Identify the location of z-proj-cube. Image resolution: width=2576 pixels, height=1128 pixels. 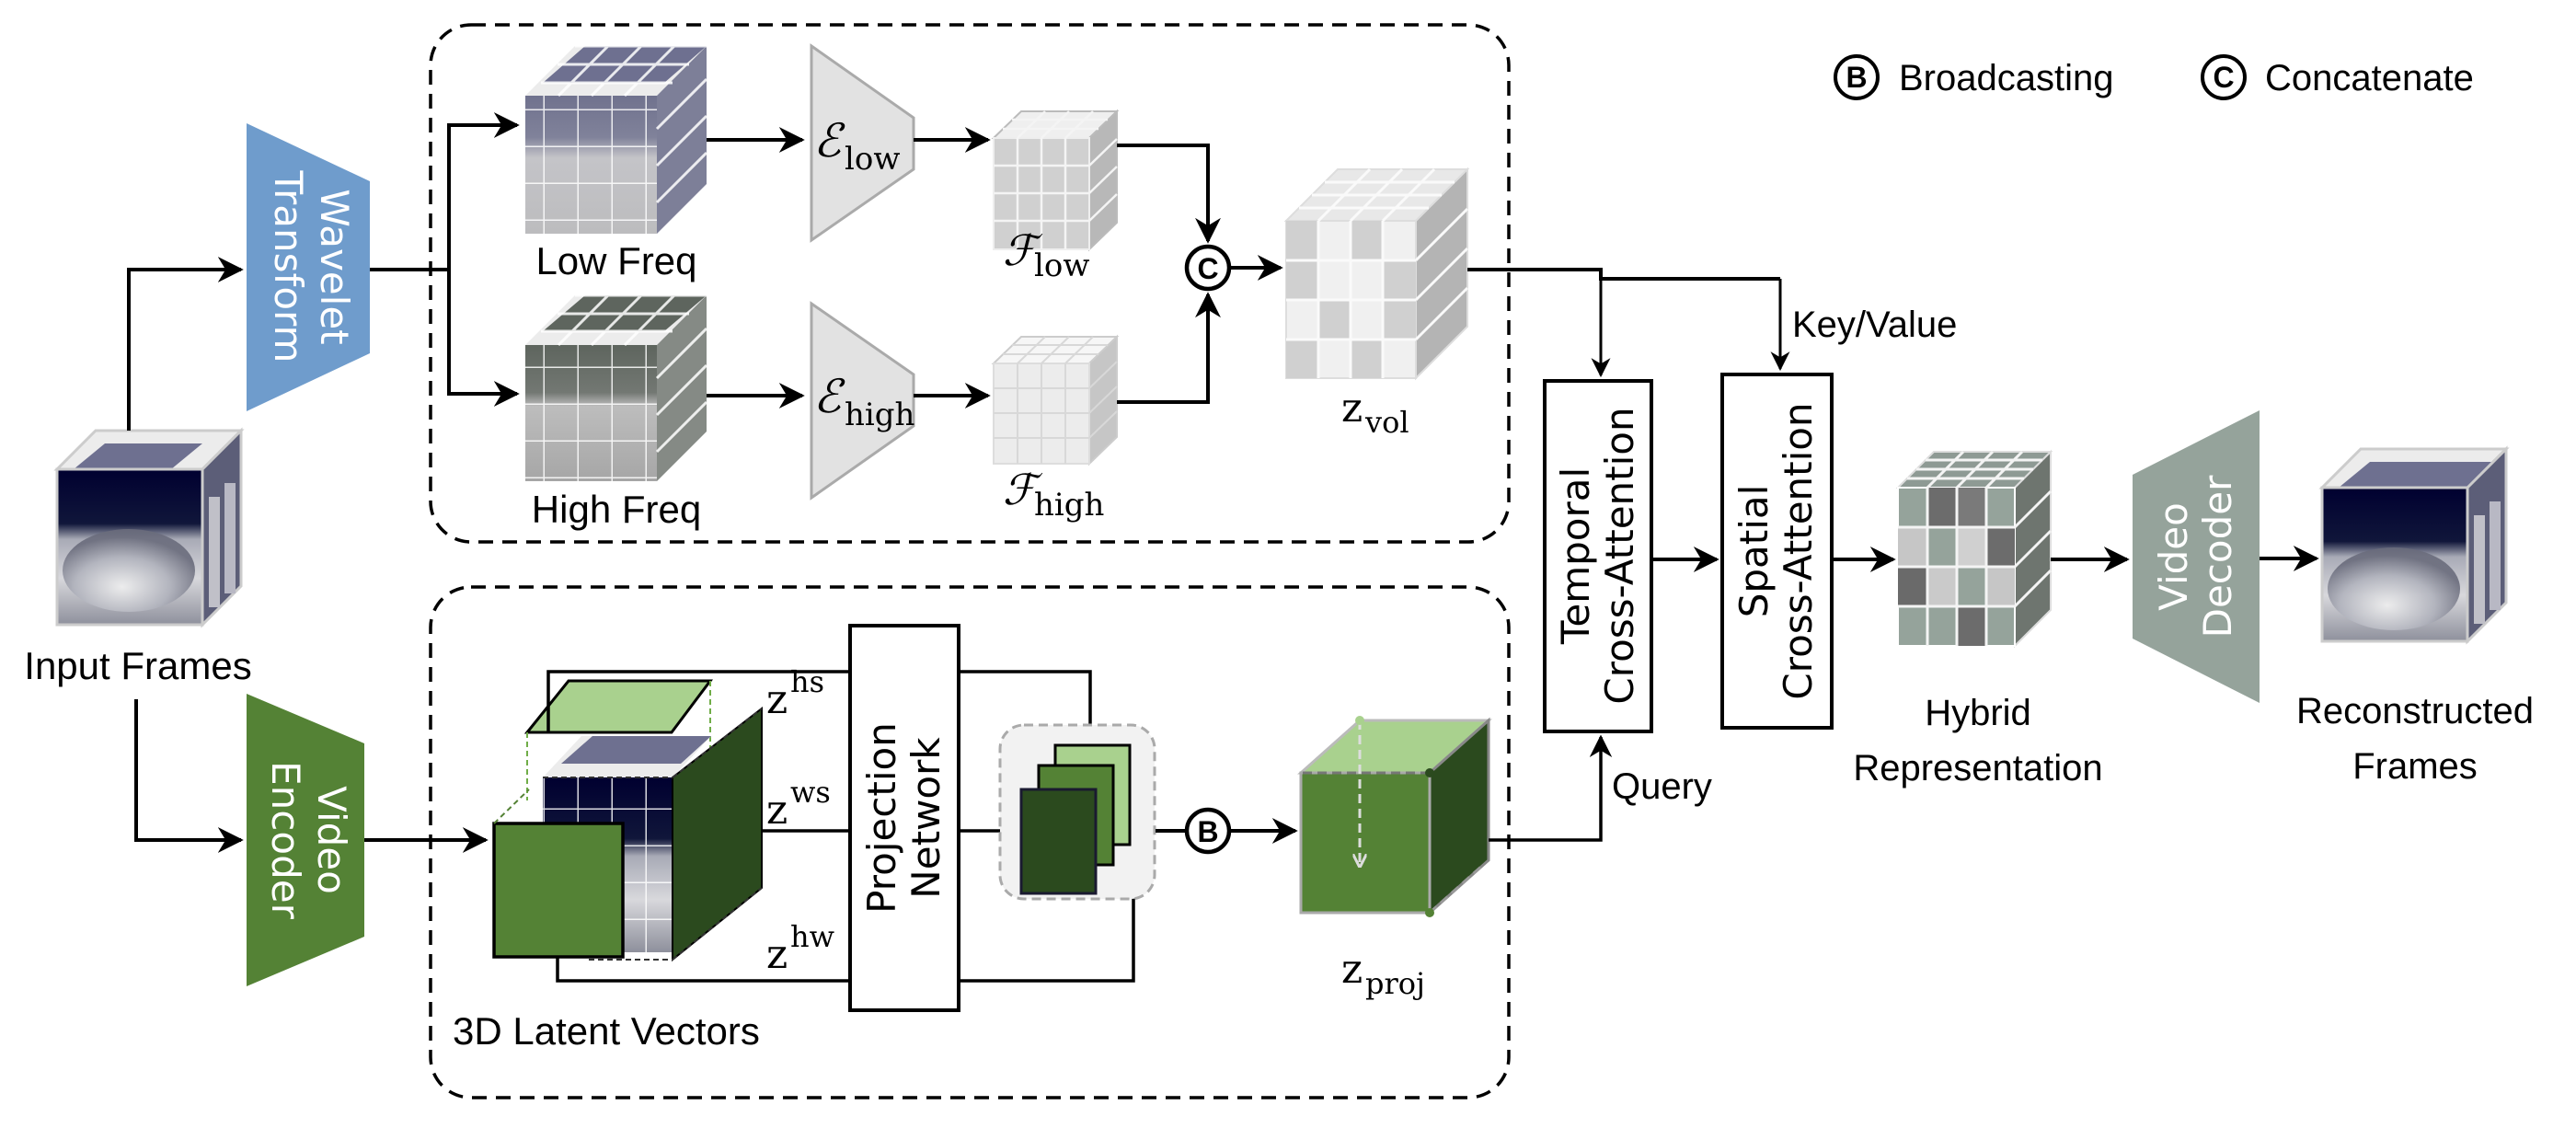
(1394, 817).